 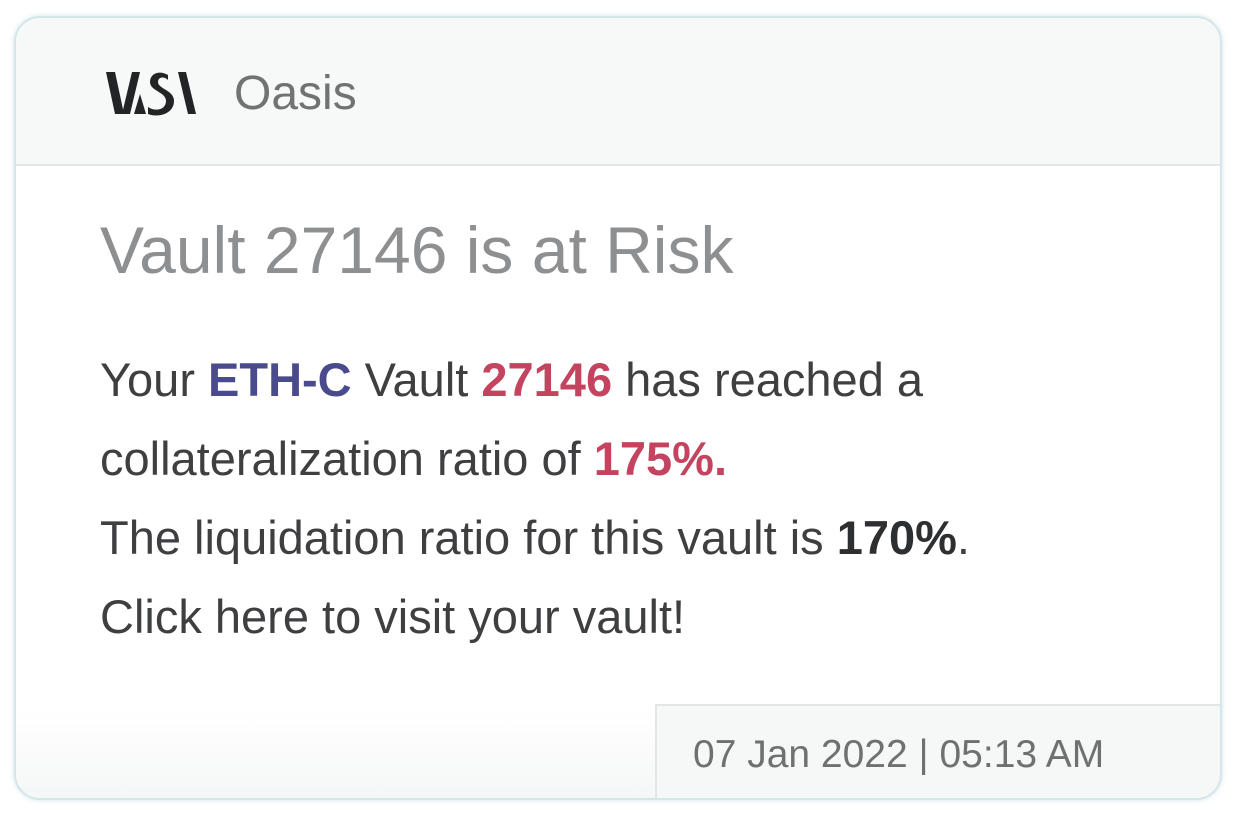 What do you see at coordinates (416, 379) in the screenshot?
I see `line1-mid: Vault` at bounding box center [416, 379].